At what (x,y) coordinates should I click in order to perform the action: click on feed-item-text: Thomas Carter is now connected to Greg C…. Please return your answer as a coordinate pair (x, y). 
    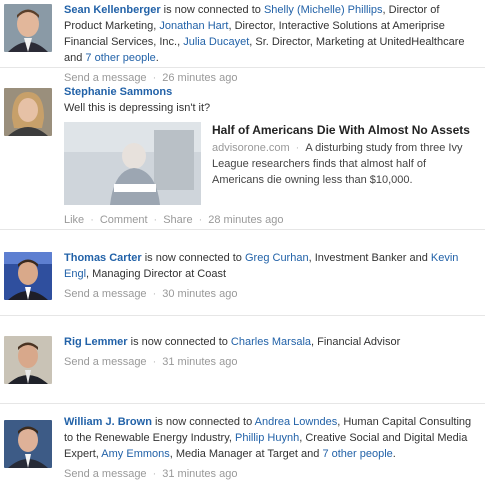
    Looking at the image, I should click on (261, 266).